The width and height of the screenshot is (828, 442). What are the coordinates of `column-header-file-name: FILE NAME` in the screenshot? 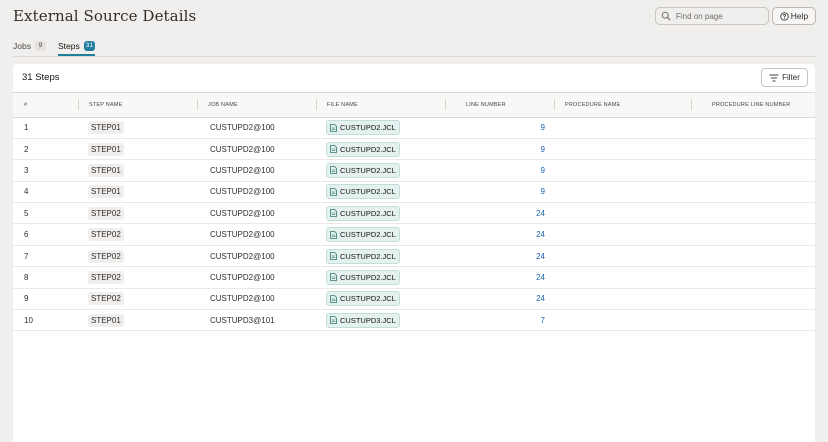 It's located at (381, 105).